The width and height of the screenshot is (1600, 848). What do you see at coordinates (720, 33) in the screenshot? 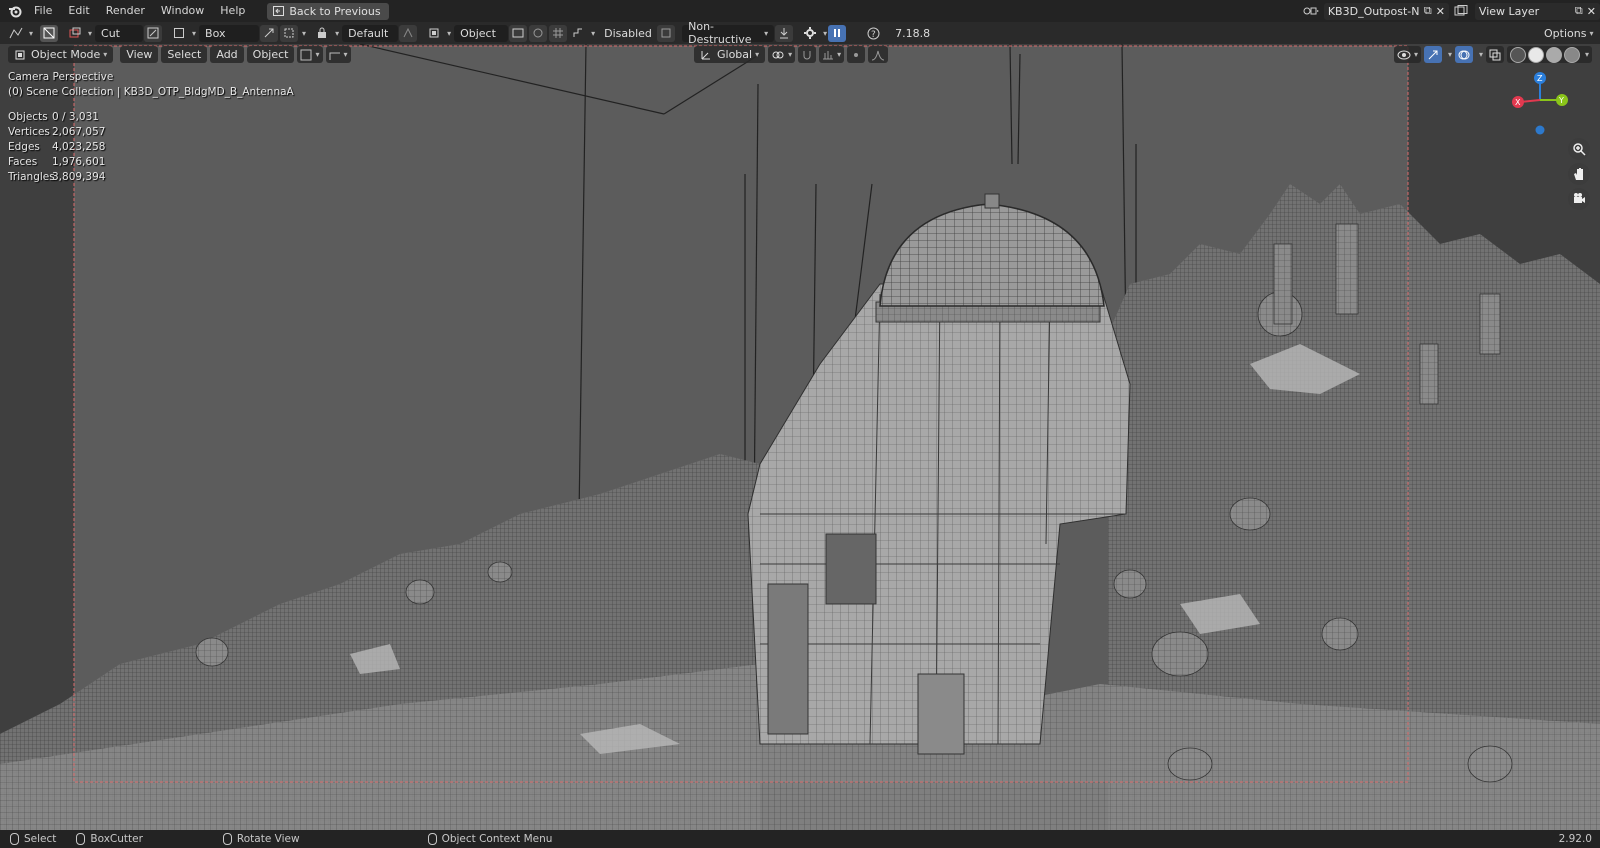
I see `destructive-mode-label: Non-Destructive` at bounding box center [720, 33].